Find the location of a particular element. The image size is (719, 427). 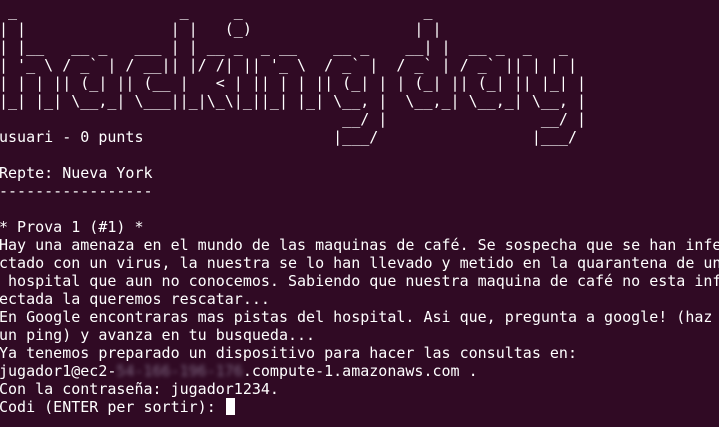

password-line: Con la contraseña: jugador1234. is located at coordinates (139, 389).